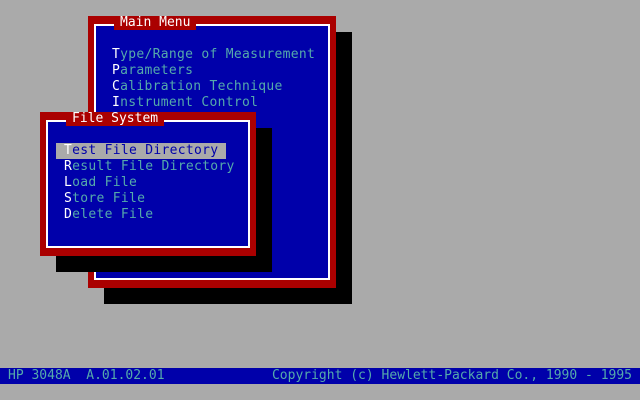  What do you see at coordinates (213, 55) in the screenshot?
I see `main-menu-item-type-range: Type/Range of Measurement` at bounding box center [213, 55].